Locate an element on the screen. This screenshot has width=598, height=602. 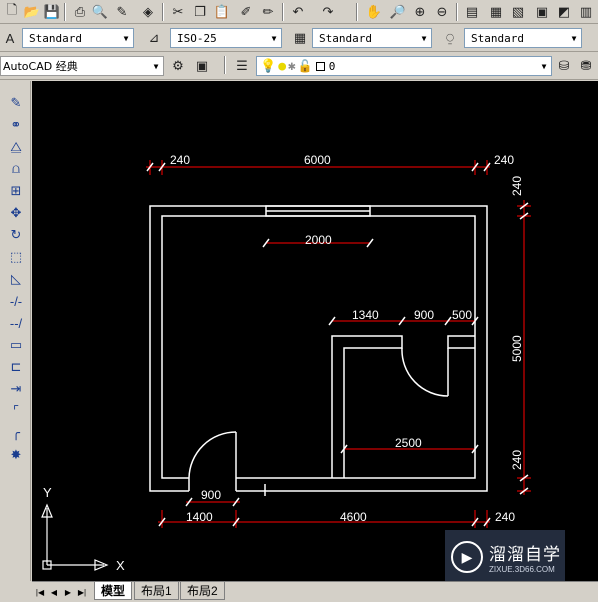
dim-text-240-right-top: 240 is located at coordinates (517, 186).